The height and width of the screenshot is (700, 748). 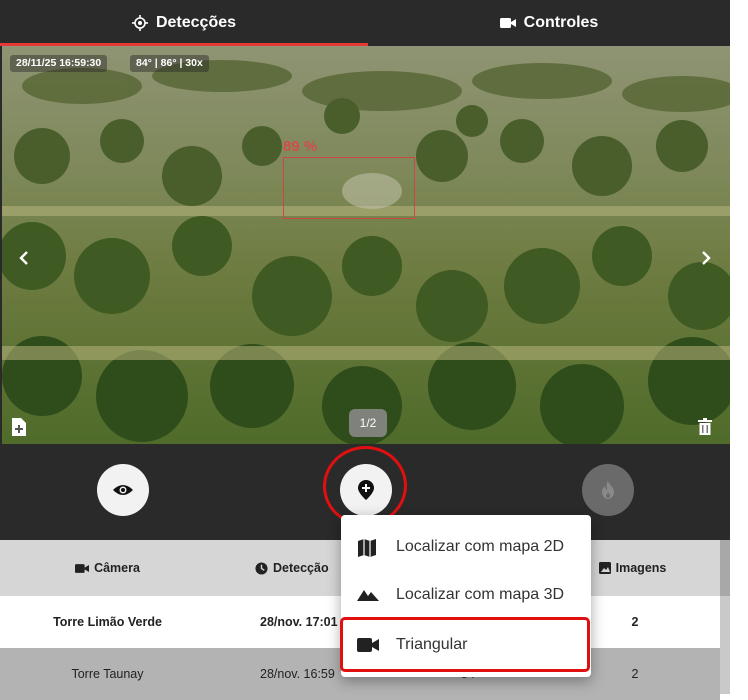 I want to click on fire-icon, so click(x=608, y=490).